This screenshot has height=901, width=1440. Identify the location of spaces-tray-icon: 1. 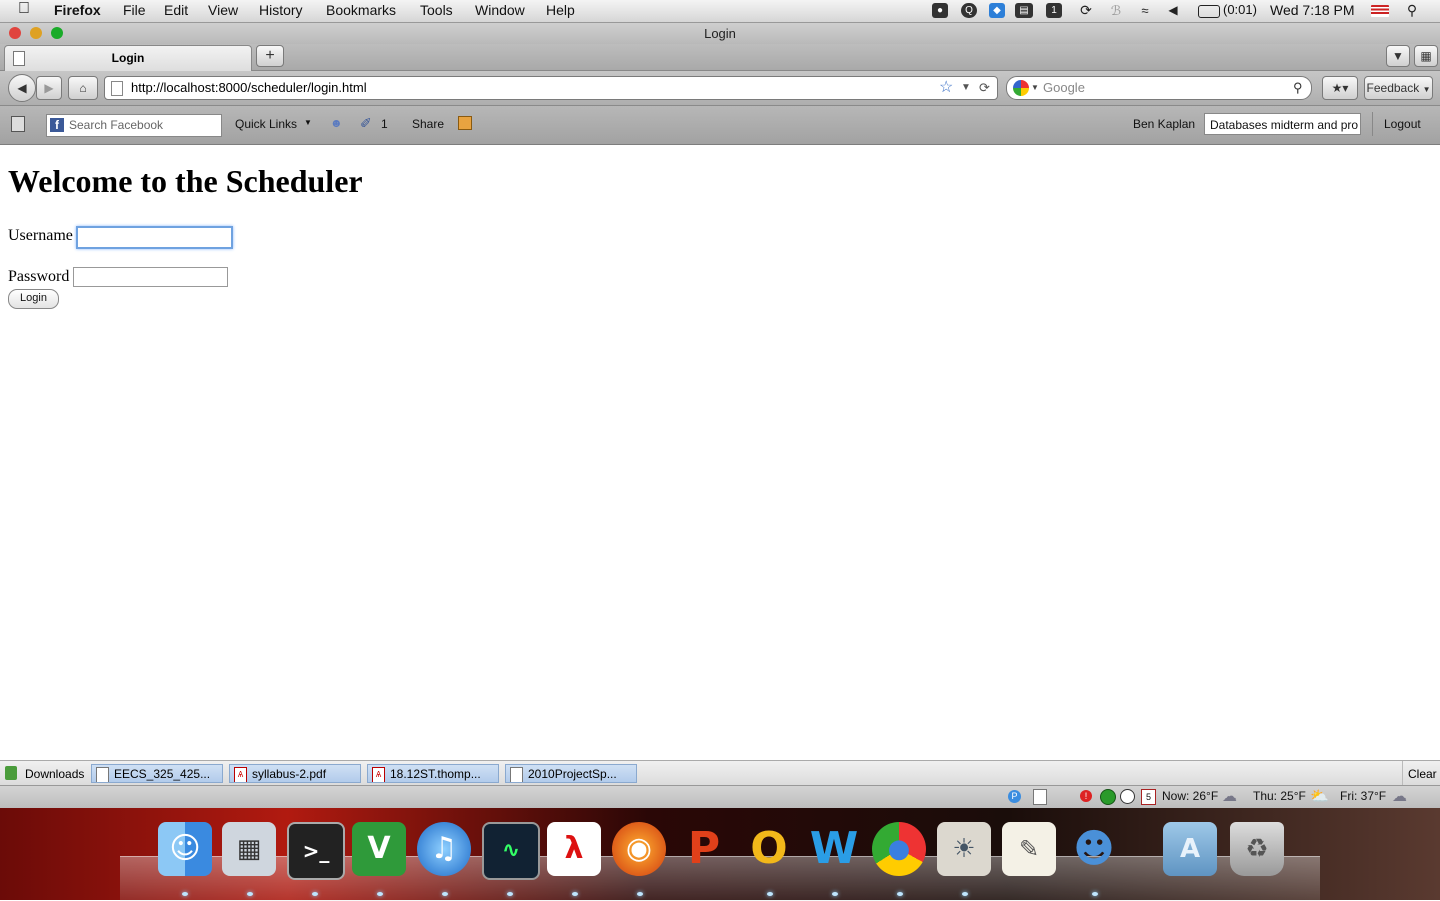
(1054, 10).